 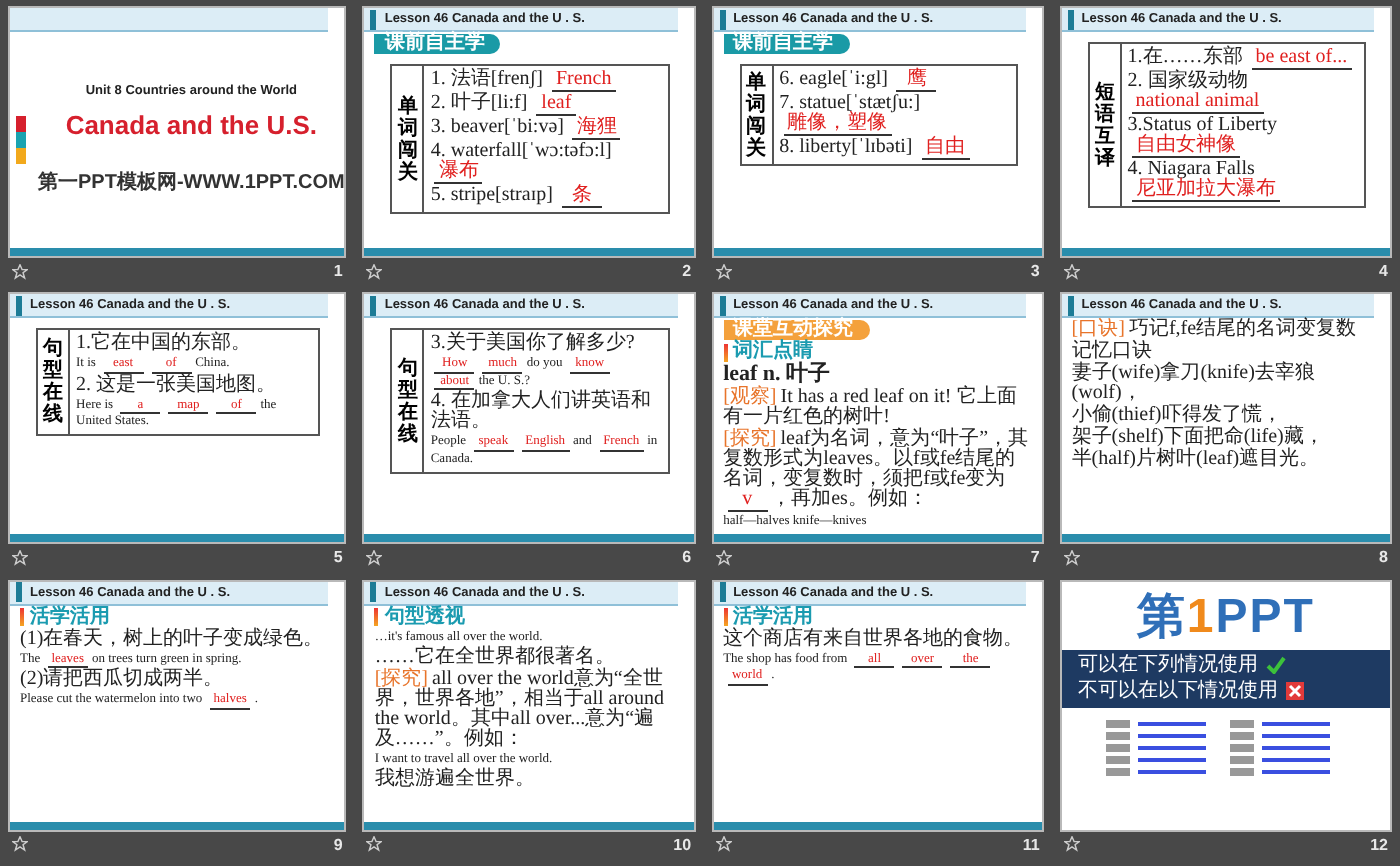 What do you see at coordinates (524, 81) in the screenshot?
I see `sentence-text: 1. 法语[frenʃ] French` at bounding box center [524, 81].